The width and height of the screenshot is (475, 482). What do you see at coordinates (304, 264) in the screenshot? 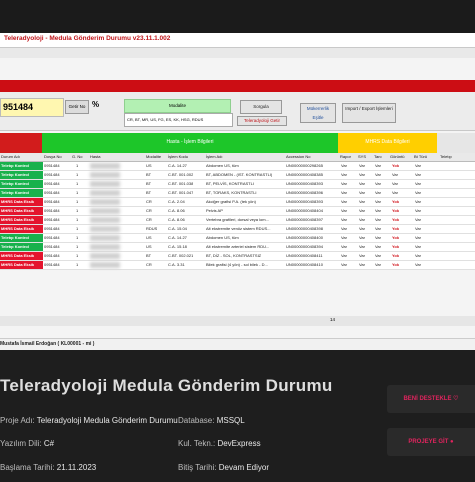
I see `cell-accession: UN00000000408410` at bounding box center [304, 264].